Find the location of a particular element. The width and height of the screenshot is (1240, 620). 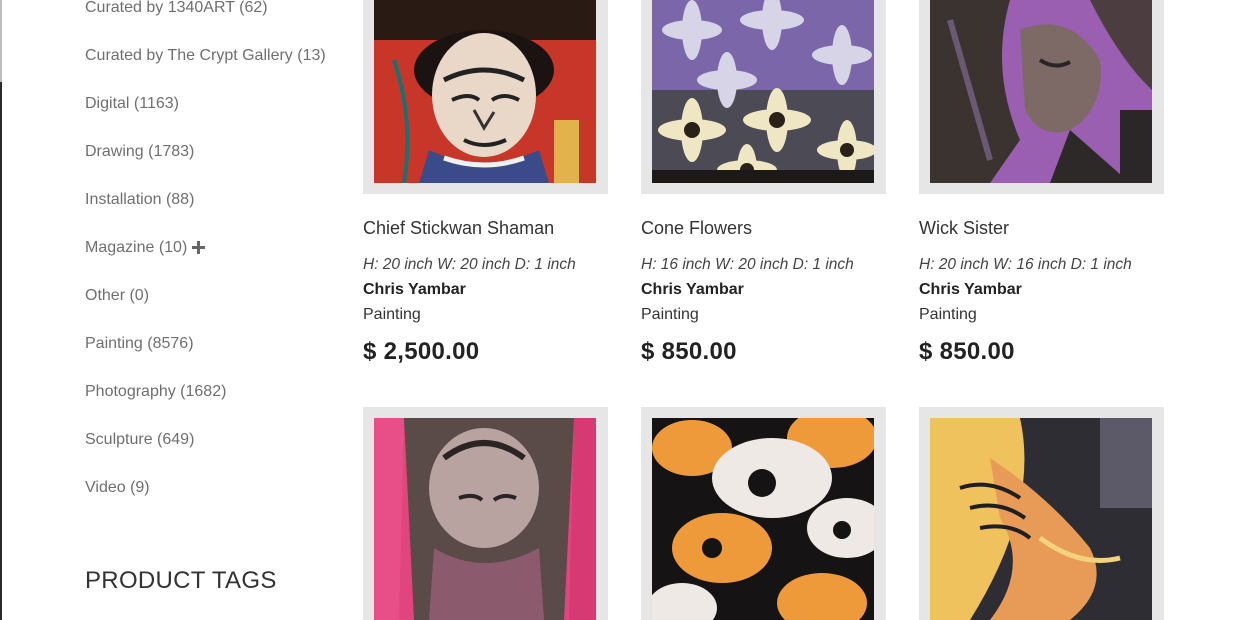

category-label: Magazine (10) is located at coordinates (136, 247).